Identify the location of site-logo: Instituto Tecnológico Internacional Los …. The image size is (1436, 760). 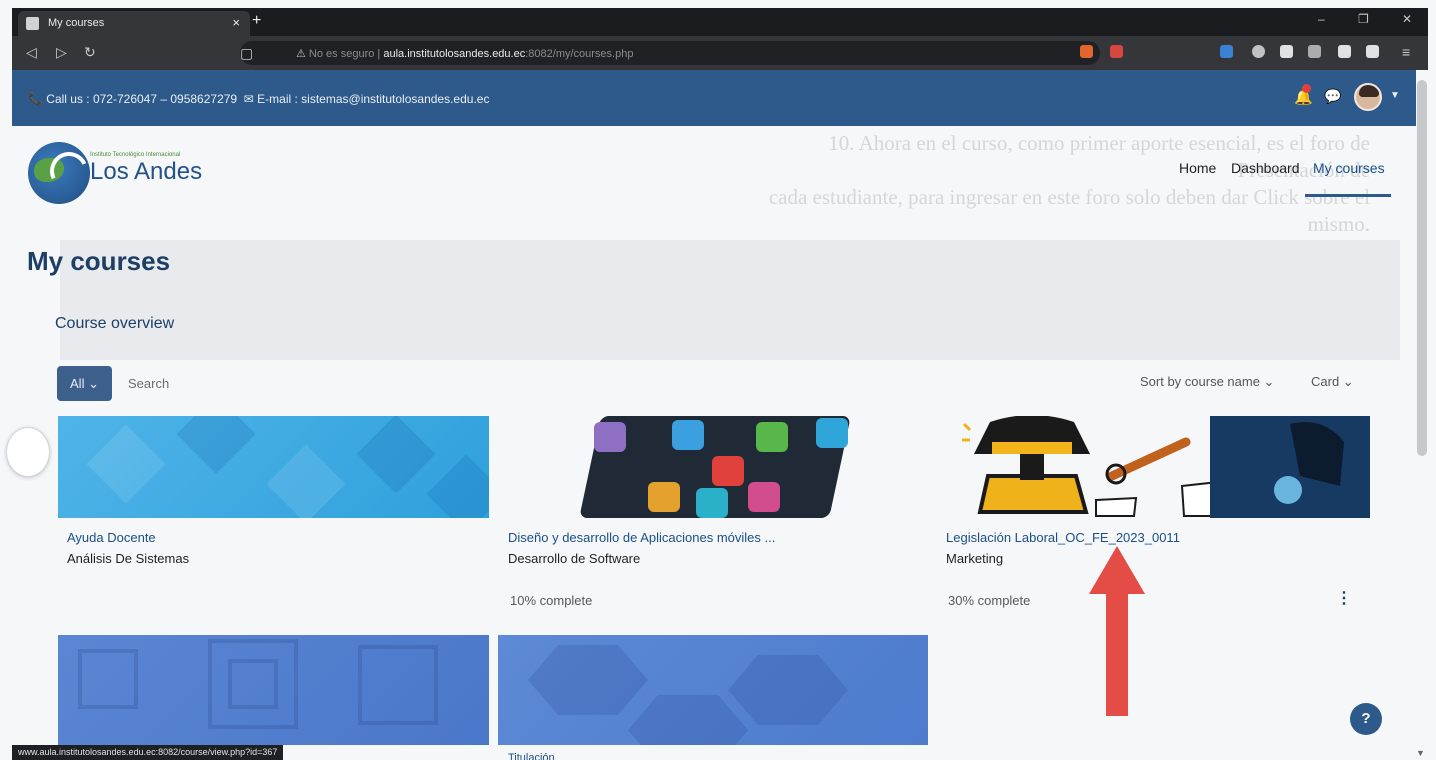
(128, 173).